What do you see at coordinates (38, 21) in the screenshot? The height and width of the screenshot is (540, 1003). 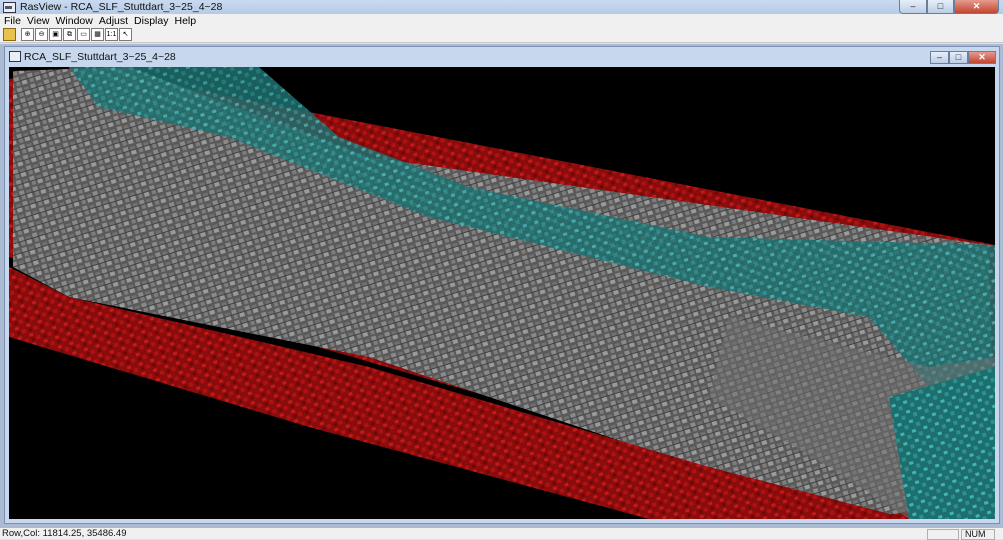 I see `menu-view: View` at bounding box center [38, 21].